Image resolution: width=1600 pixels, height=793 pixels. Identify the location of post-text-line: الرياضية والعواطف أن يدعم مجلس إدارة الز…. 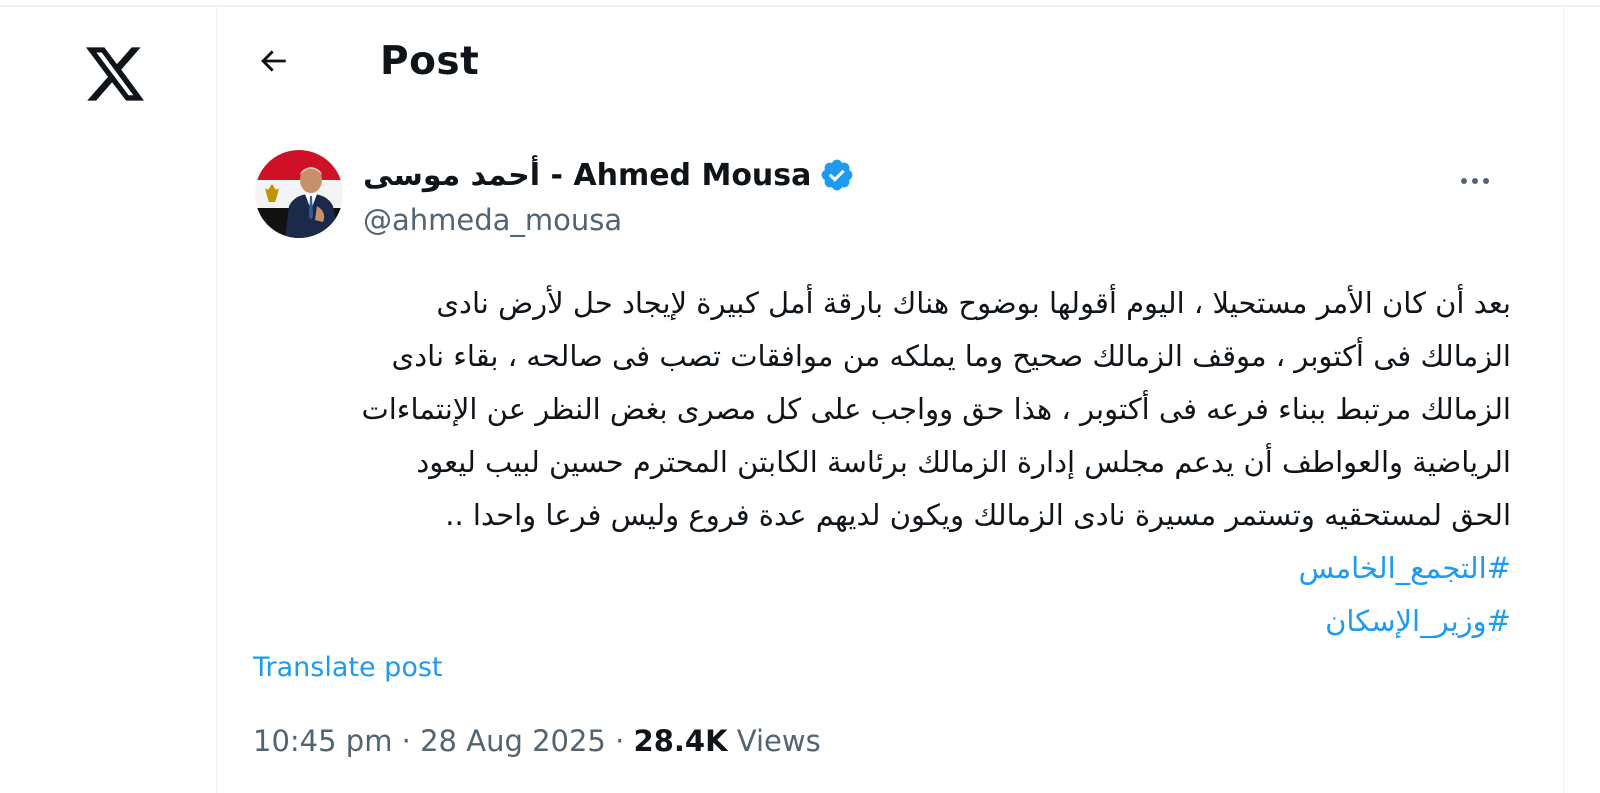
(963, 462).